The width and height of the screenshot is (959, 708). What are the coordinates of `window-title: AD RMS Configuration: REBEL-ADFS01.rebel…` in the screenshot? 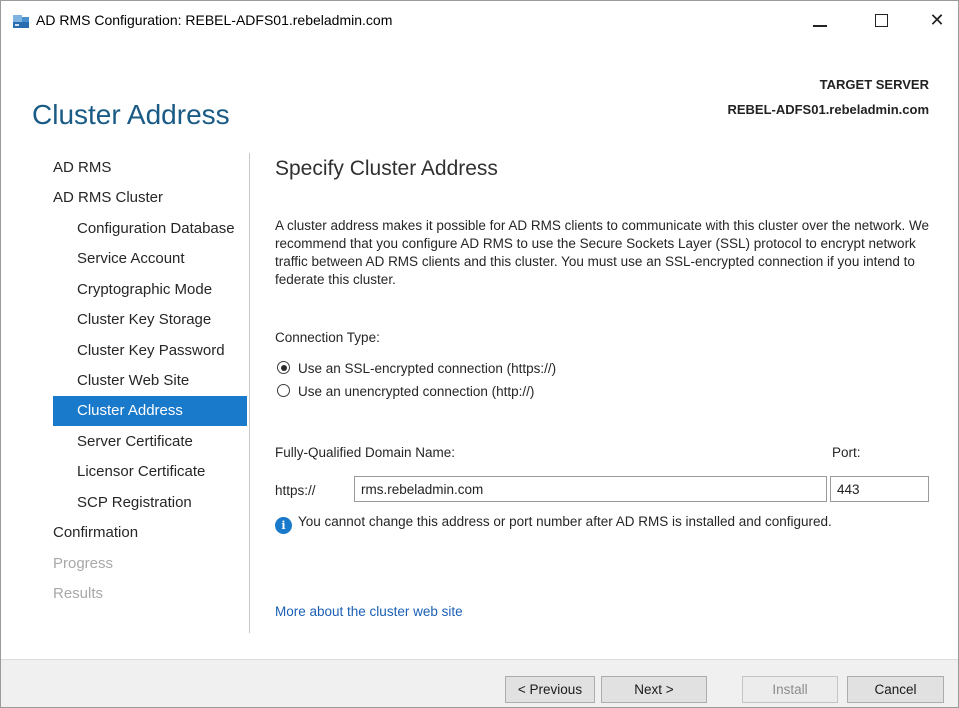 It's located at (214, 20).